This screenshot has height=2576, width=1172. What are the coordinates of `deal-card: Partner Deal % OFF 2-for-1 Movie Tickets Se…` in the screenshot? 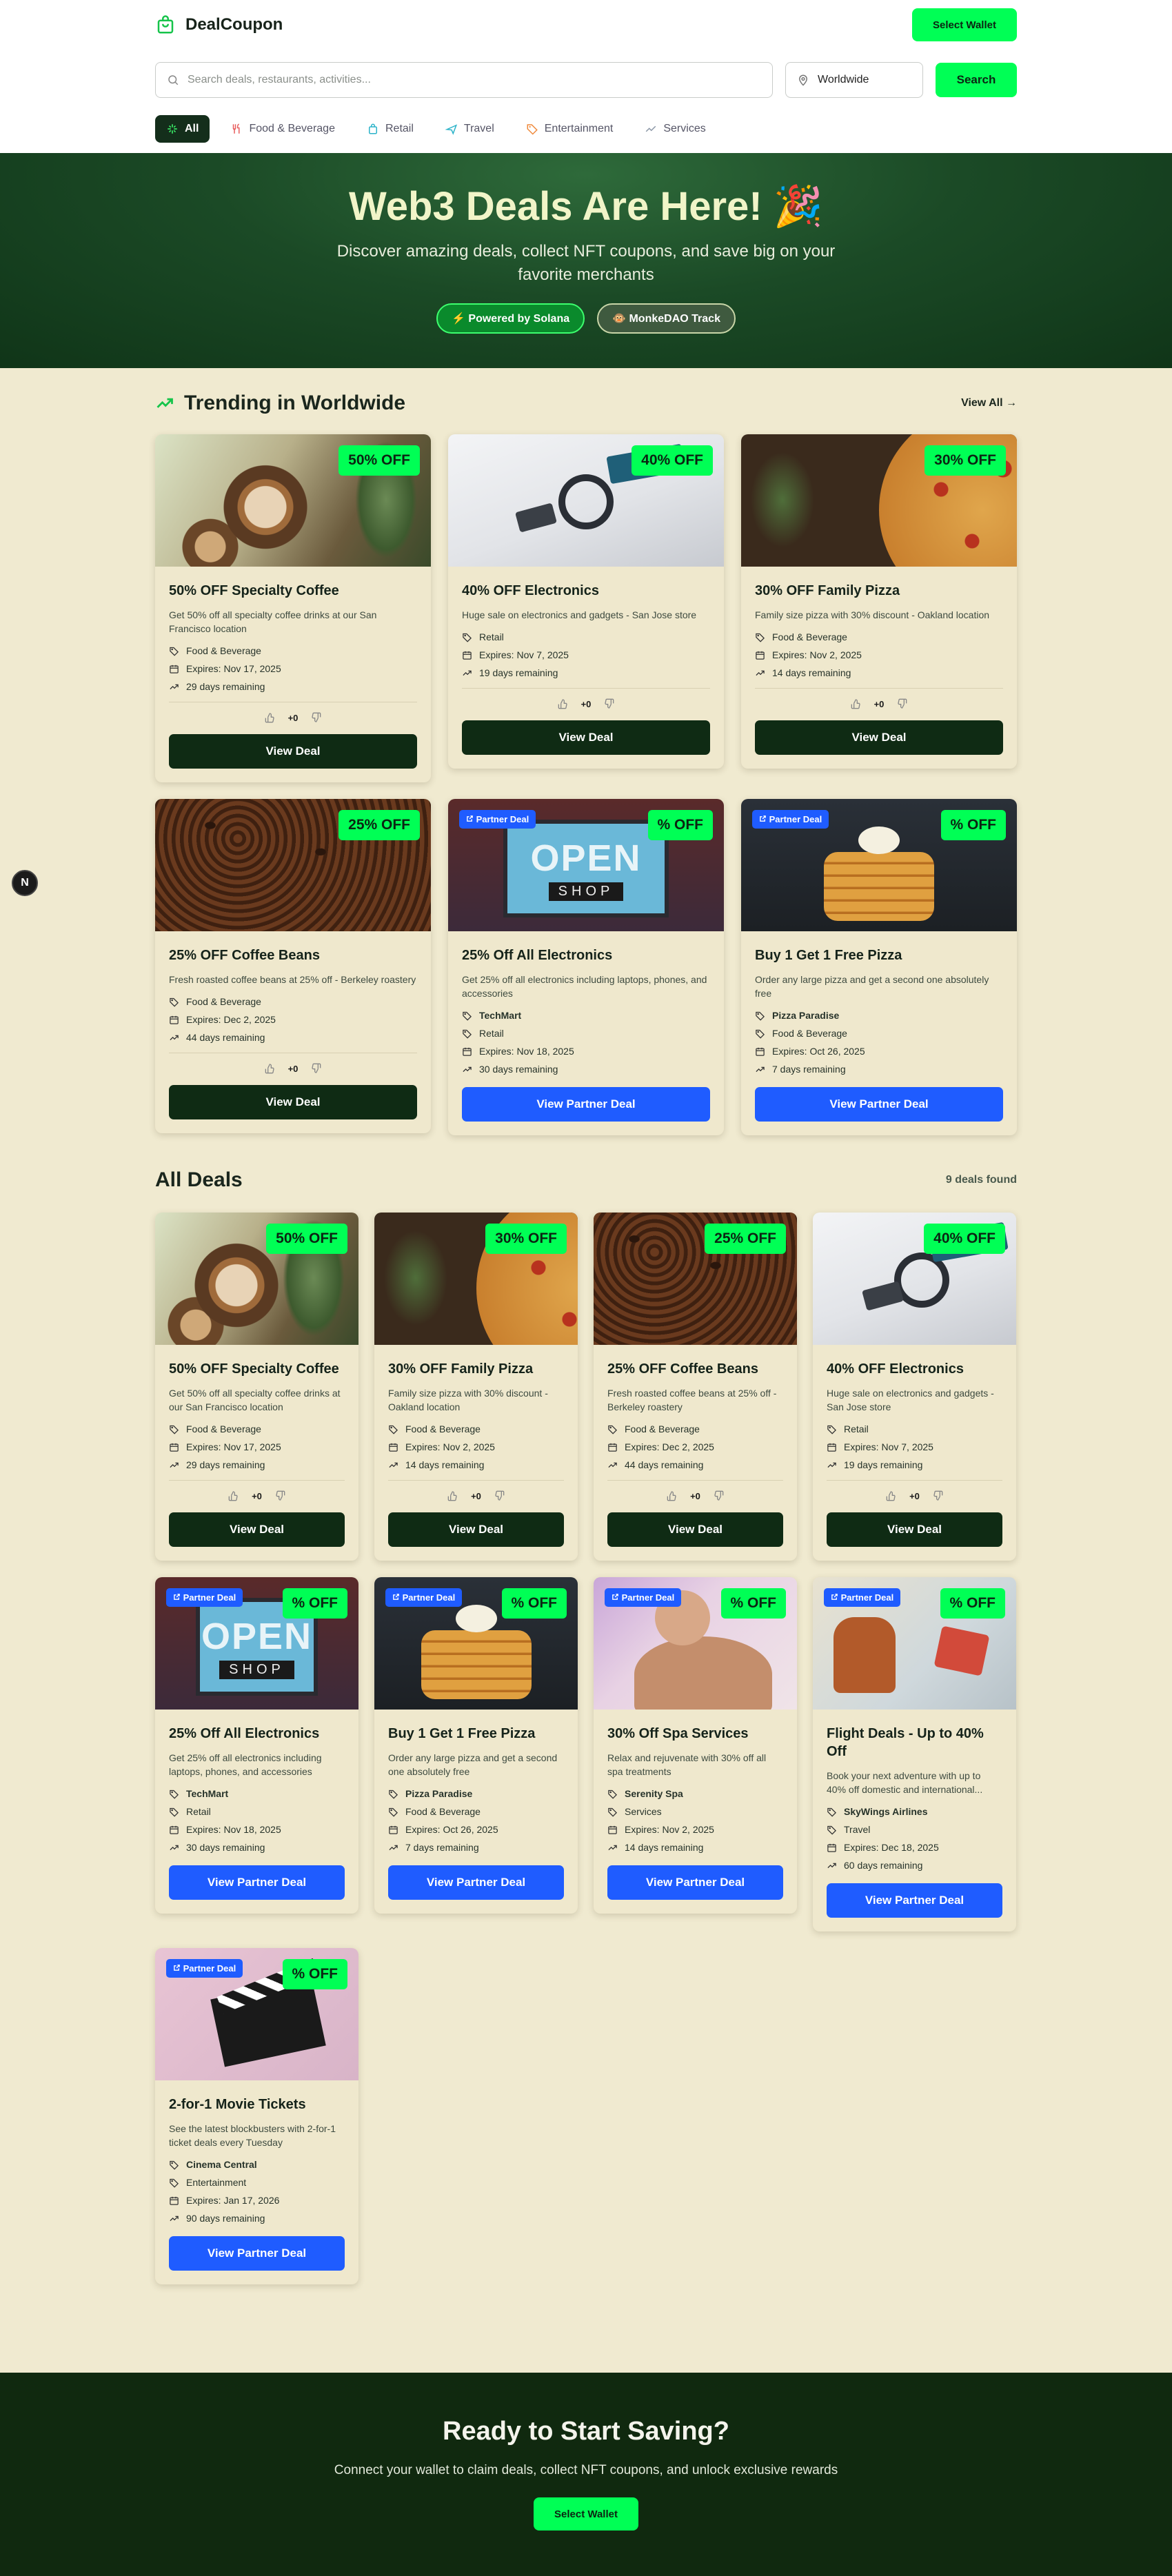 It's located at (256, 2116).